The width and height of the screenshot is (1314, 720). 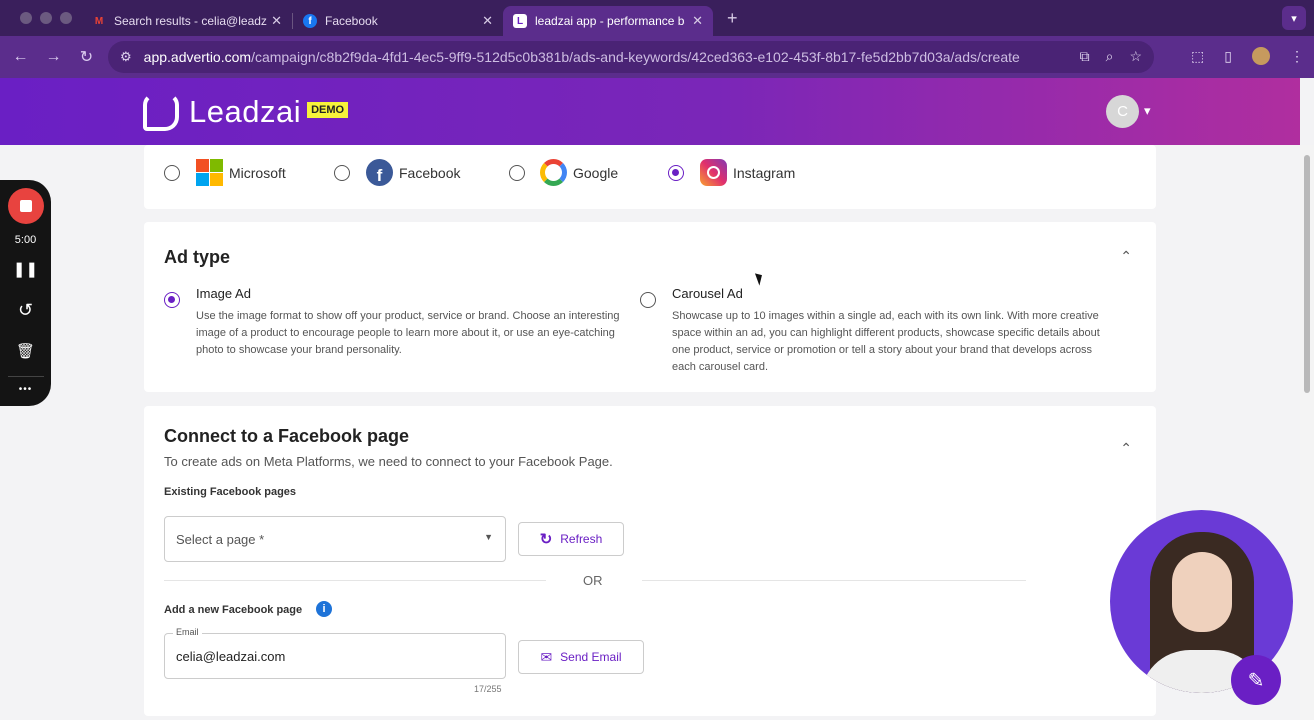 I want to click on side-panel-icon: ▯, so click(x=1228, y=56).